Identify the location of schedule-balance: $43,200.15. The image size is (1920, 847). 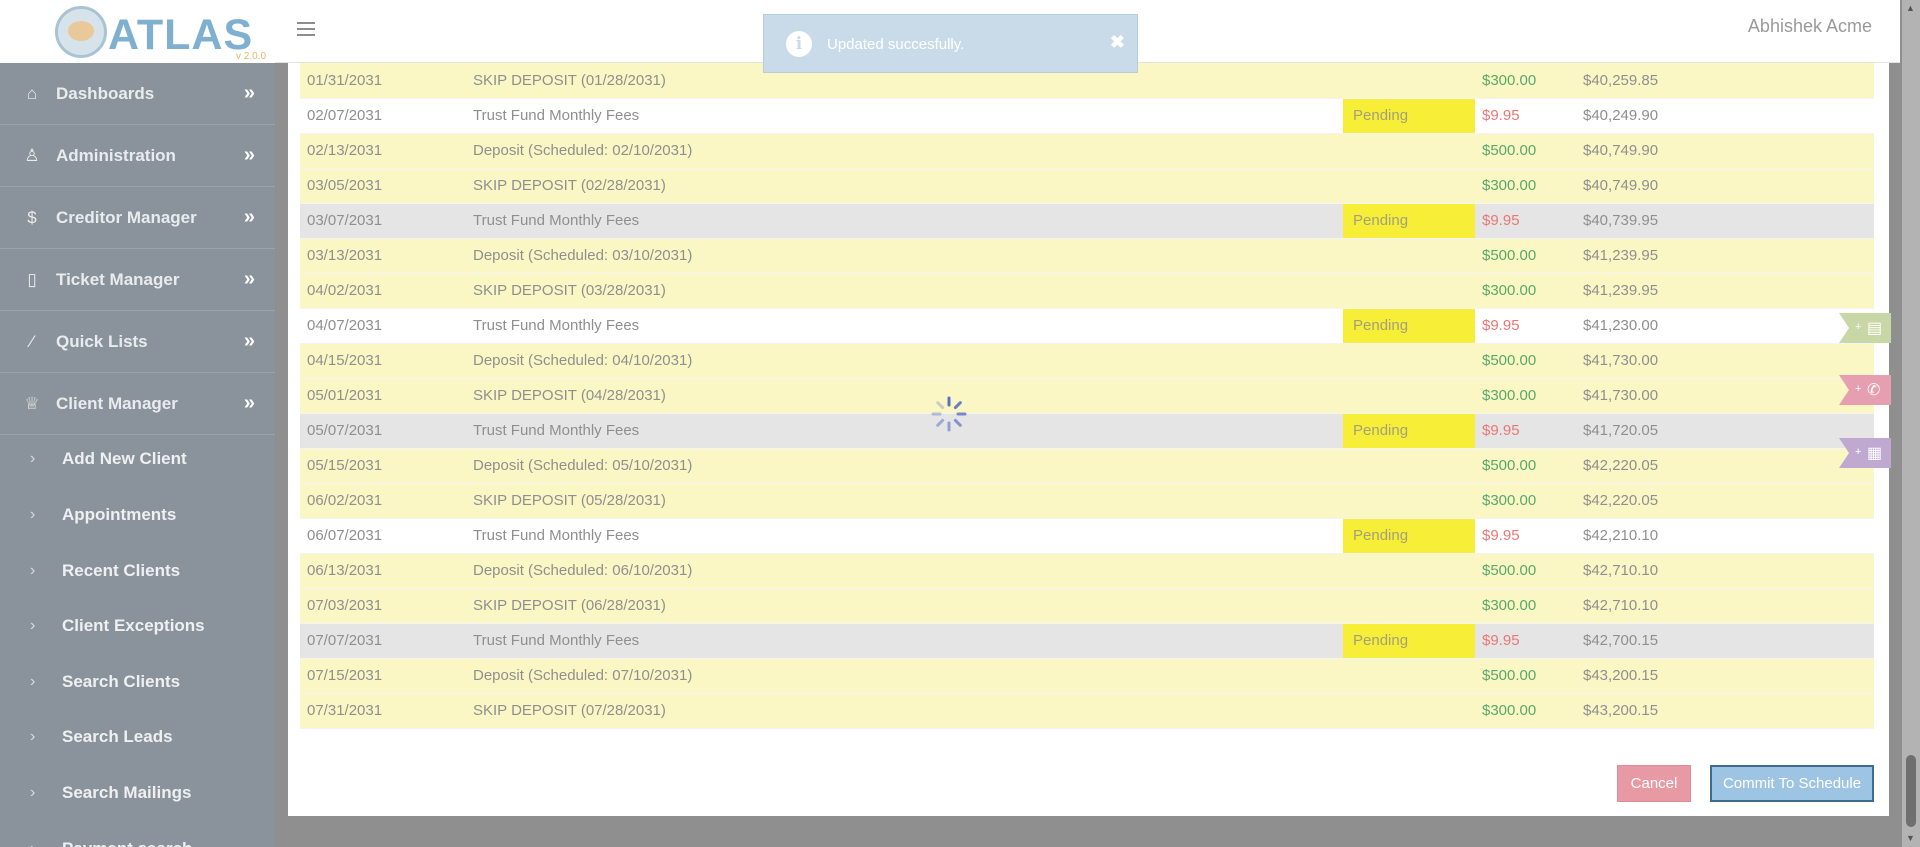
(1728, 711).